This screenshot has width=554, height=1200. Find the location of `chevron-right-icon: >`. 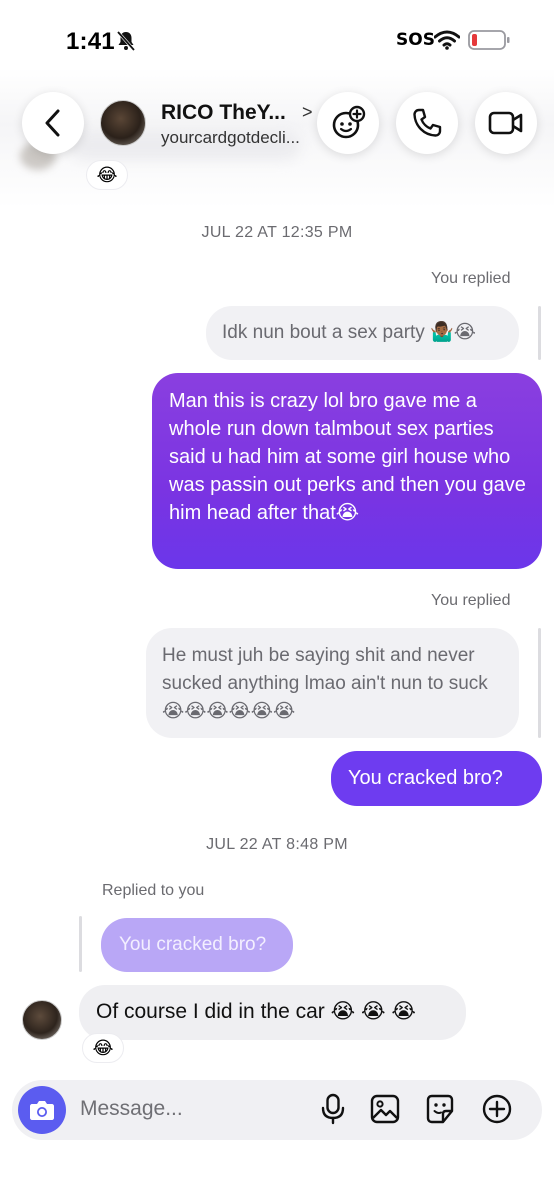

chevron-right-icon: > is located at coordinates (307, 112).